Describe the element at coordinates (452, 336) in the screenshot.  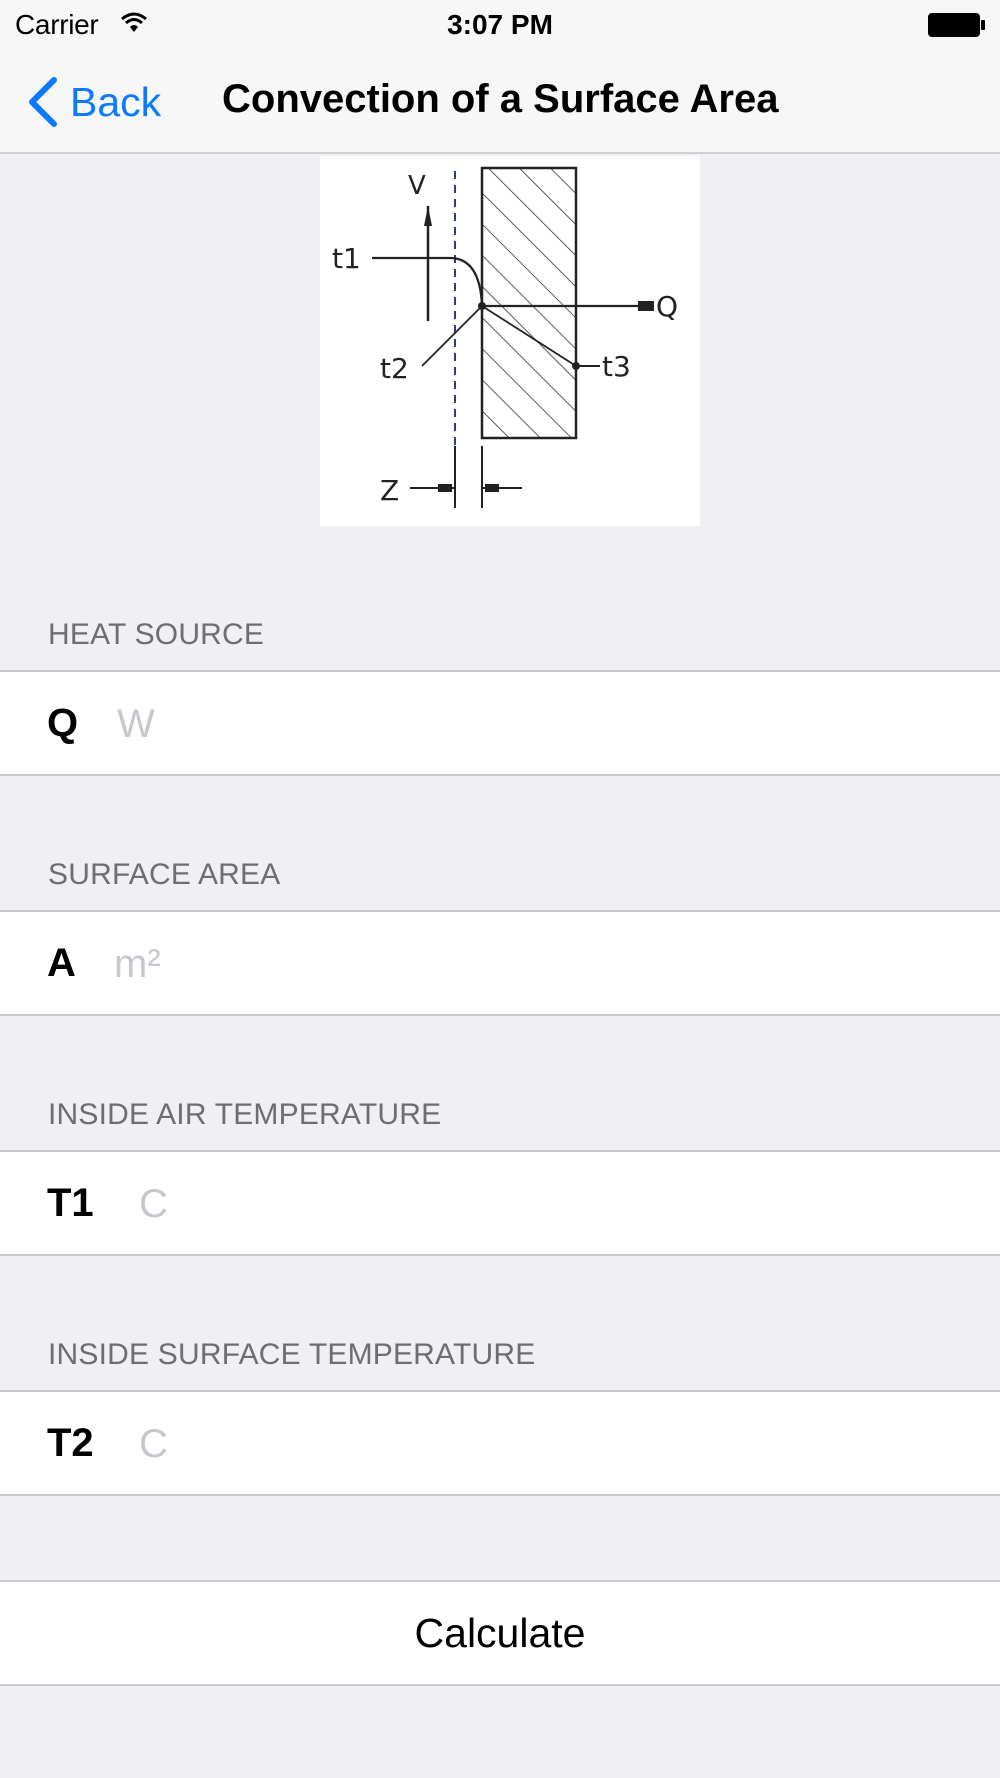
I see `t2-pointer` at that location.